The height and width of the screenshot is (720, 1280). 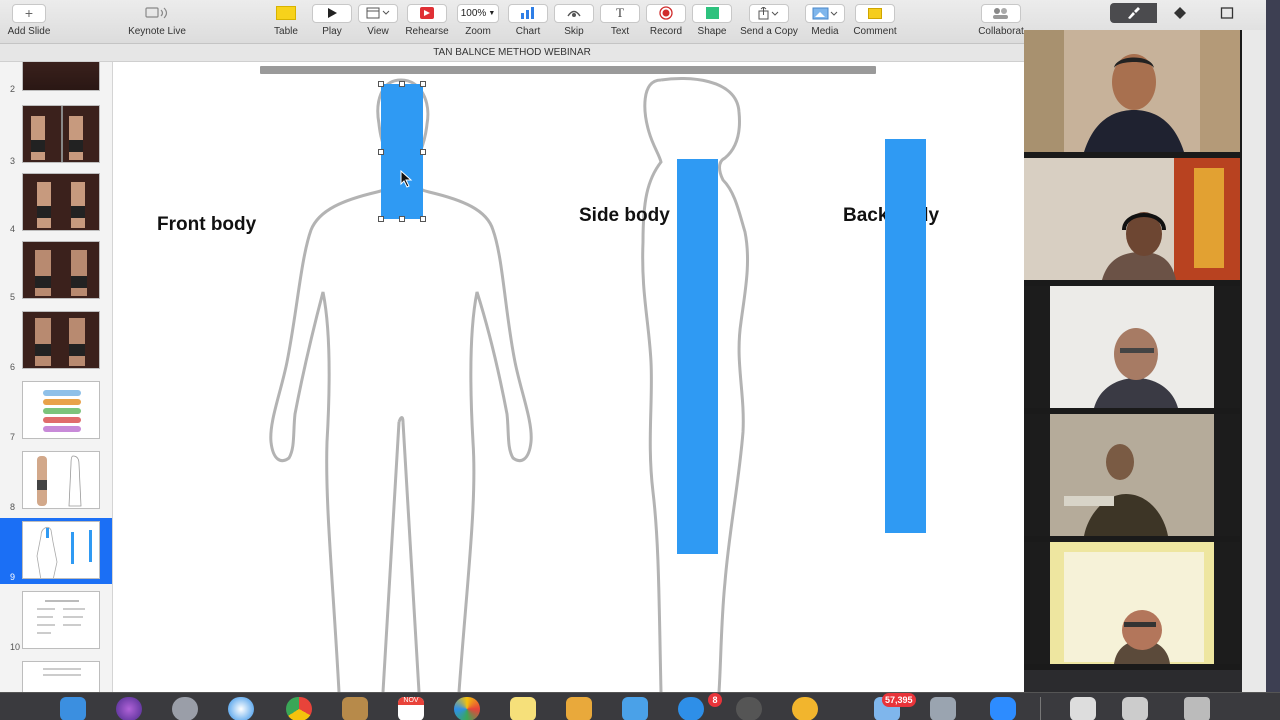 What do you see at coordinates (299, 708) in the screenshot?
I see `chrome-icon` at bounding box center [299, 708].